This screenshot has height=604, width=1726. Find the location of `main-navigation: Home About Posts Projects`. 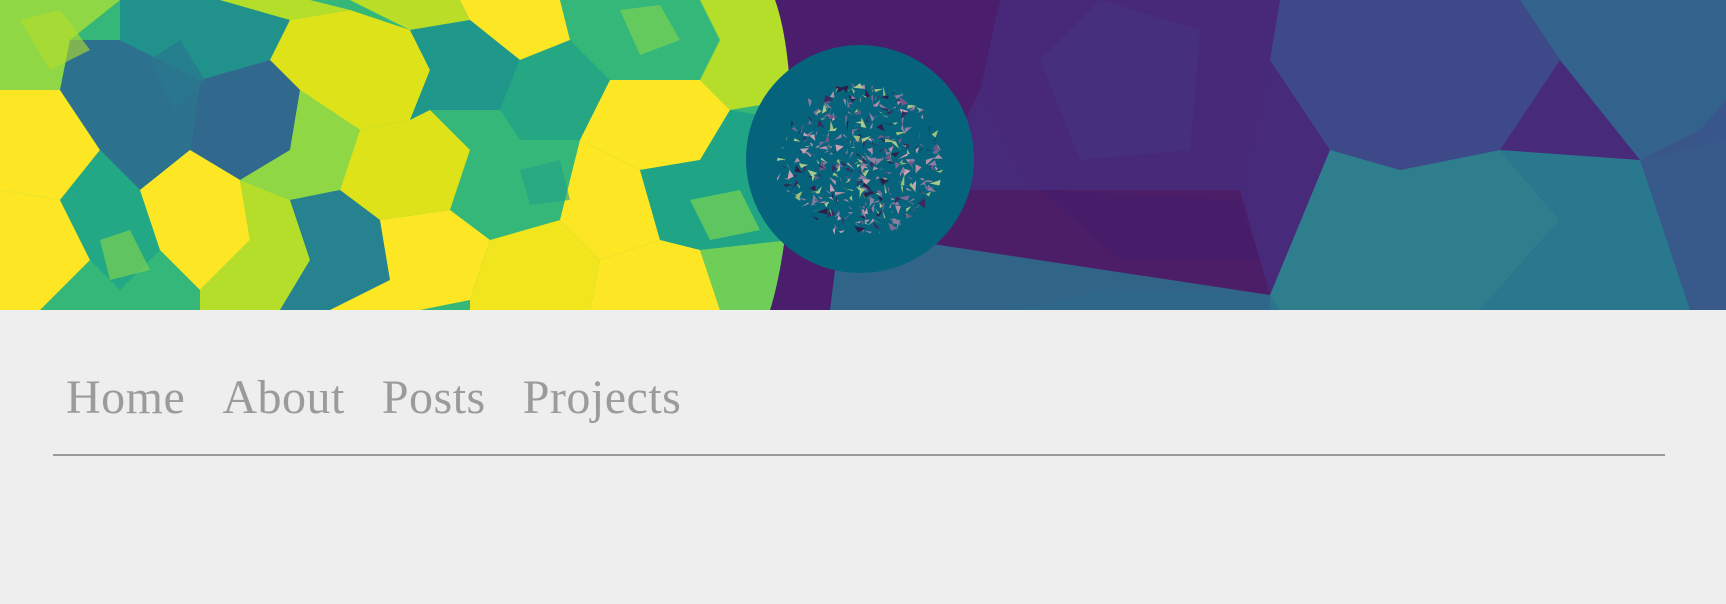

main-navigation: Home About Posts Projects is located at coordinates (859, 415).